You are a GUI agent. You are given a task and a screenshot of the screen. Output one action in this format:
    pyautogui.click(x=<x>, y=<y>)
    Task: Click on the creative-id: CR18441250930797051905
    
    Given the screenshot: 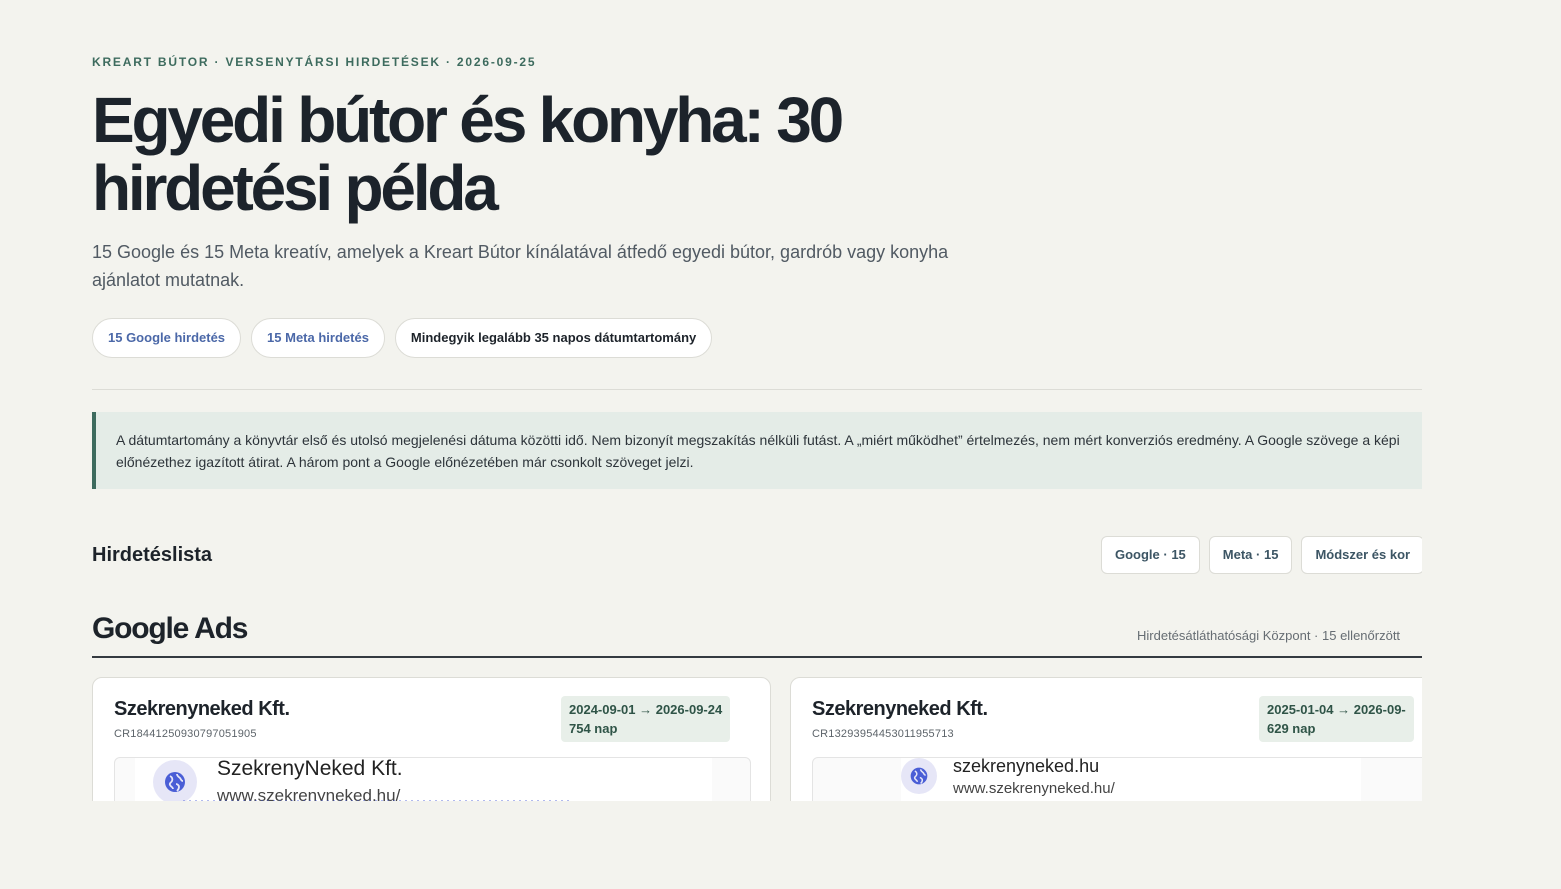 What is the action you would take?
    pyautogui.click(x=185, y=734)
    